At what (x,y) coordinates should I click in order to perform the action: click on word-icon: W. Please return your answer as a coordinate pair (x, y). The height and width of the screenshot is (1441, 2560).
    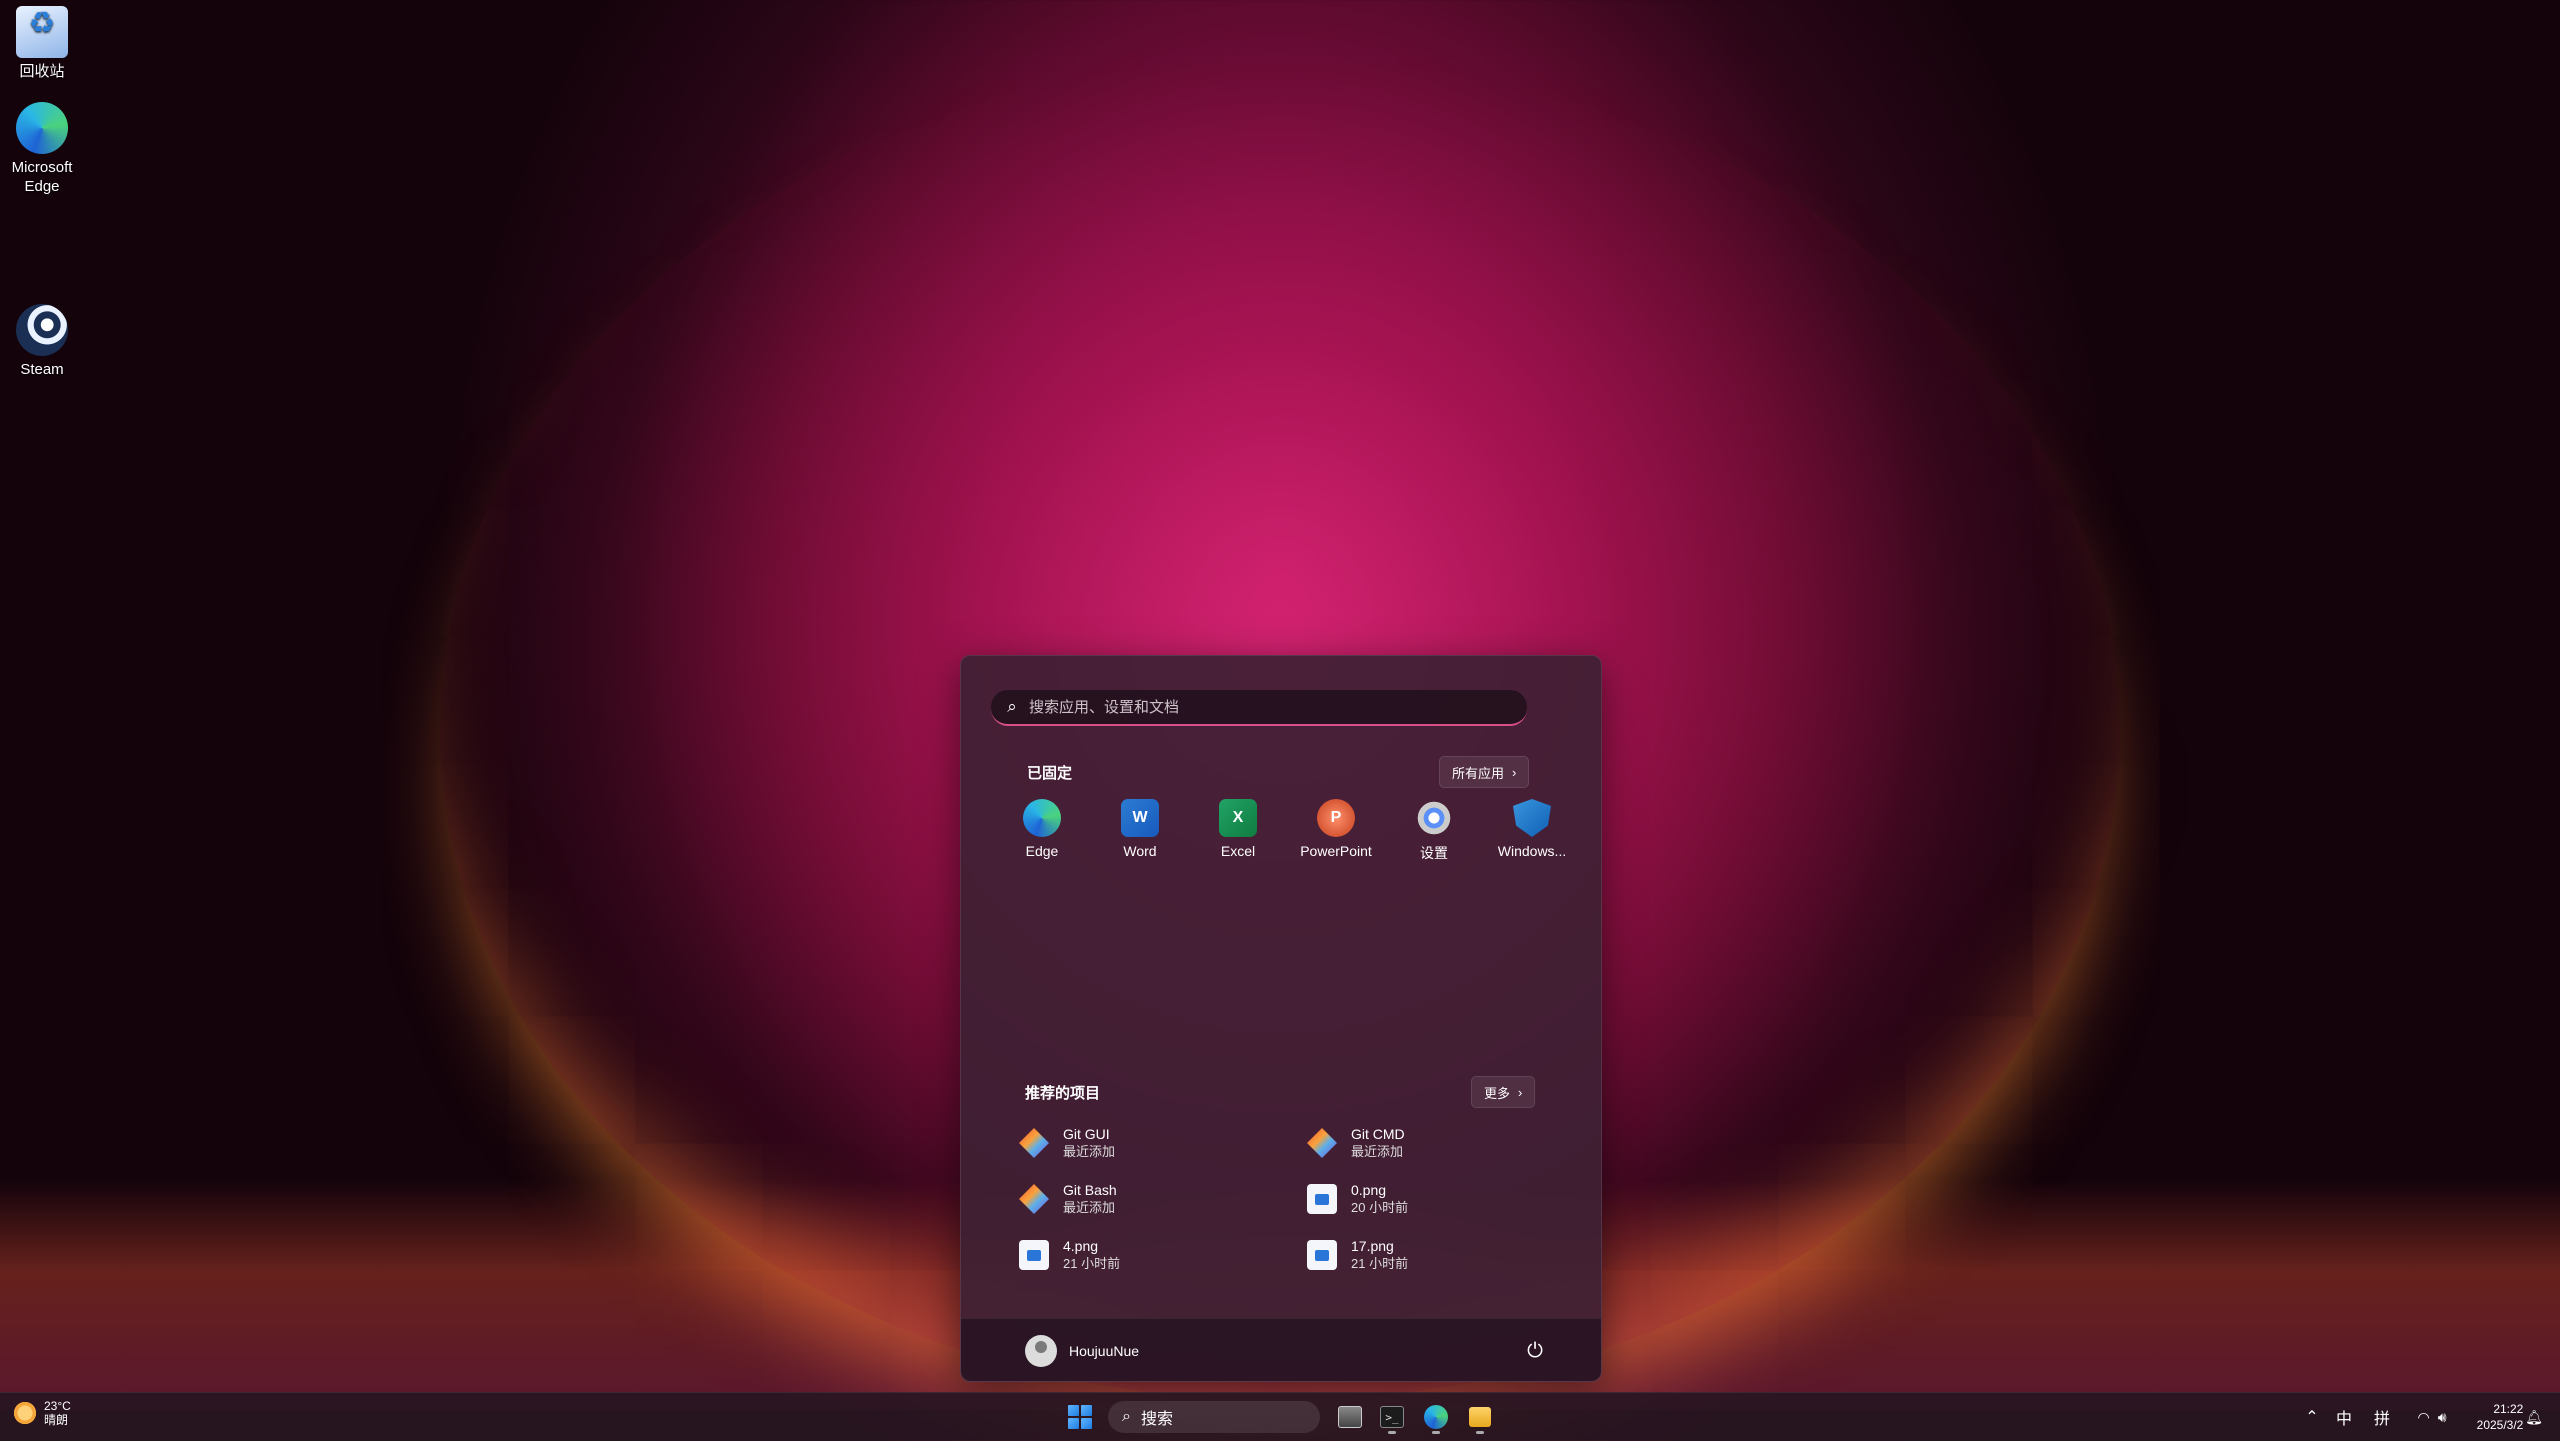
    Looking at the image, I should click on (1140, 818).